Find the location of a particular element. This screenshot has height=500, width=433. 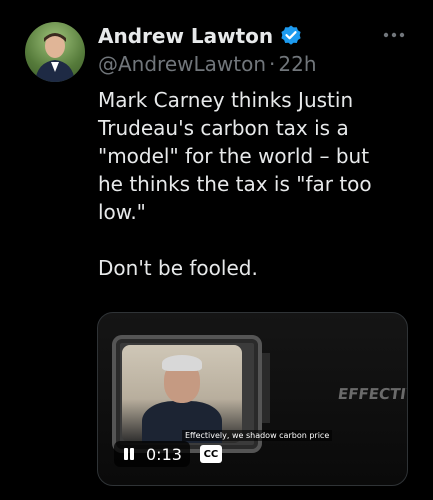

tweet-timestamp: 22h is located at coordinates (297, 64).